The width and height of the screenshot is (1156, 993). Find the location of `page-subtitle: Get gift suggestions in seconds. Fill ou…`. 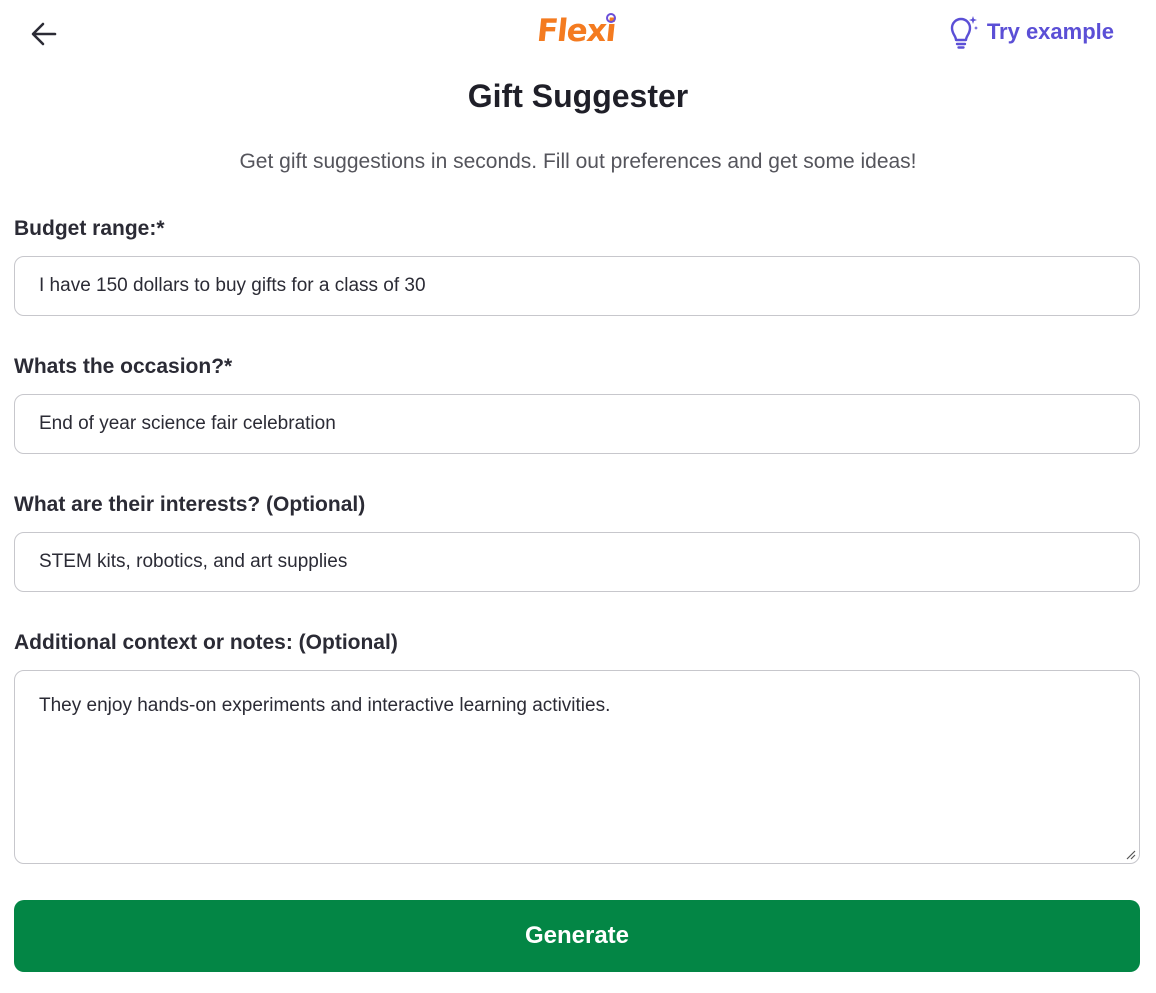

page-subtitle: Get gift suggestions in seconds. Fill ou… is located at coordinates (578, 161).